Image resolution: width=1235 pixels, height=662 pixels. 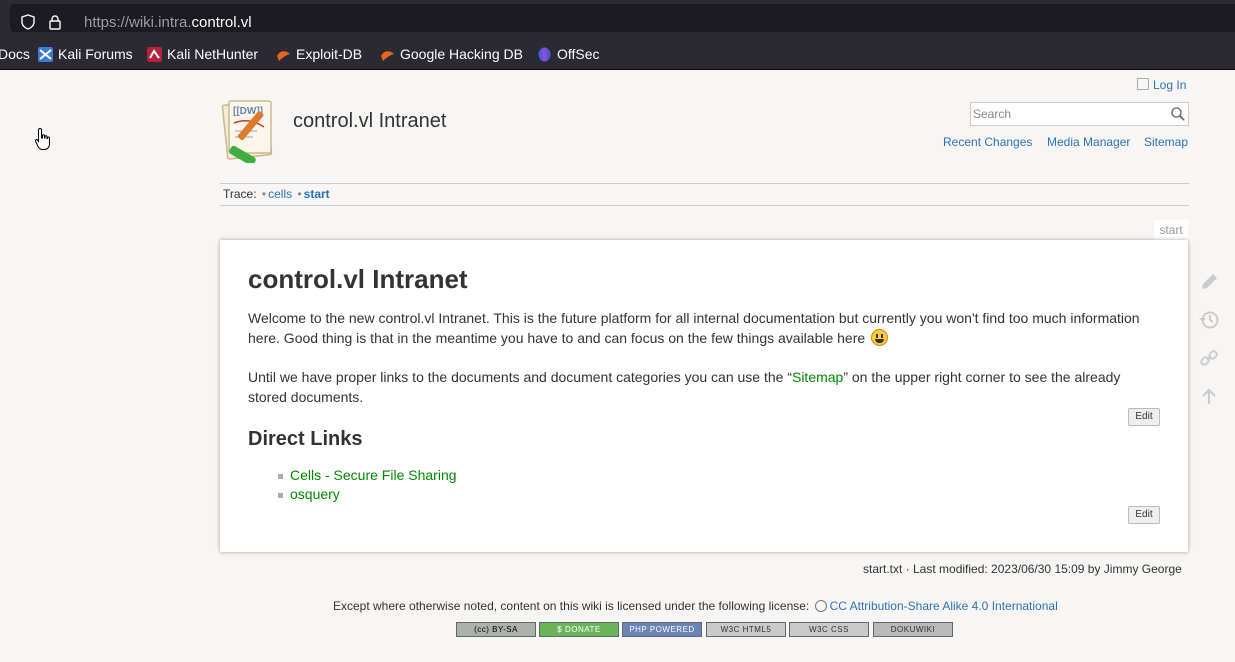 I want to click on bookmark-google-hacking-db: Google Hacking DB, so click(x=451, y=54).